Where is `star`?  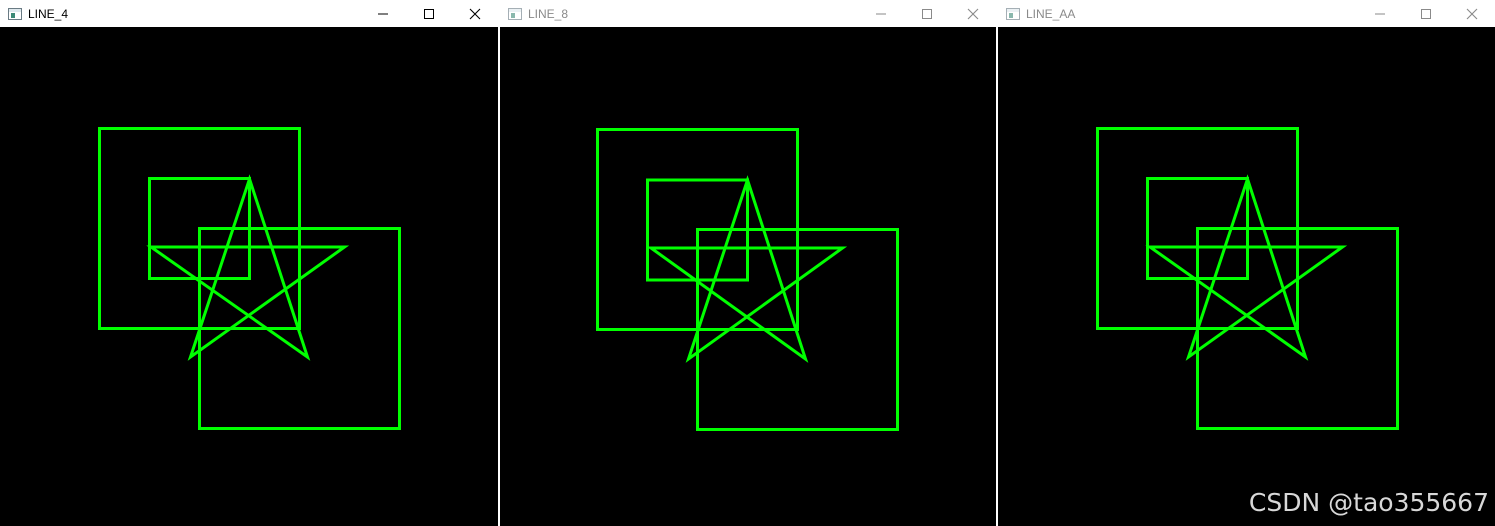 star is located at coordinates (248, 267).